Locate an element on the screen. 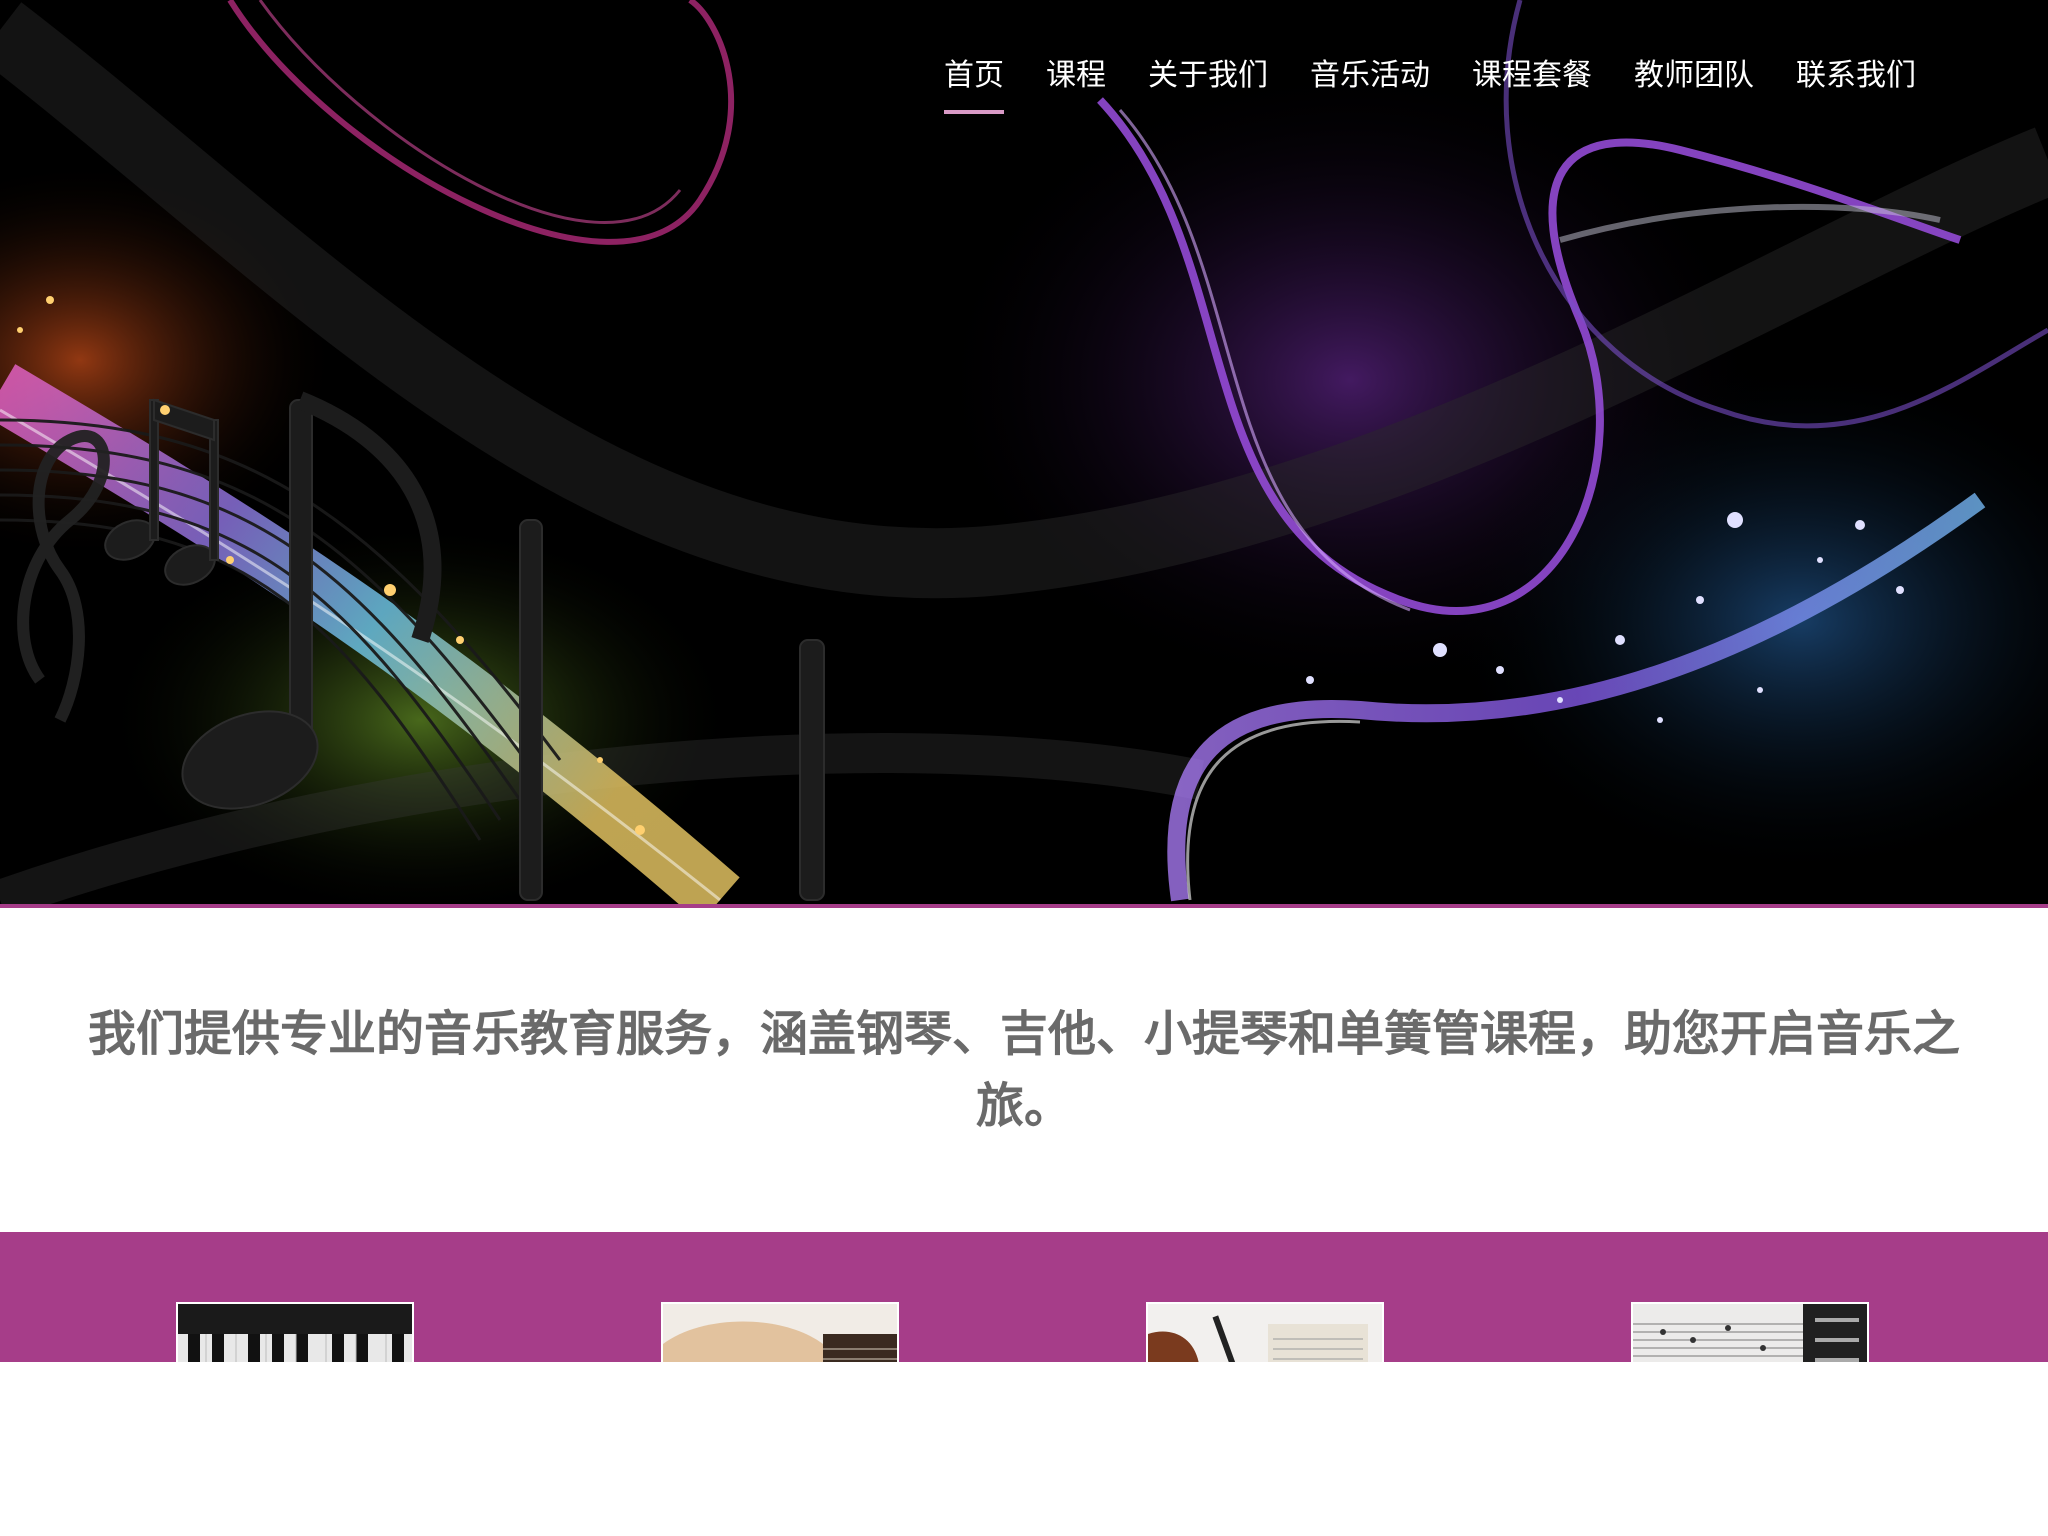  guitar-course-thumbnail is located at coordinates (780, 1332).